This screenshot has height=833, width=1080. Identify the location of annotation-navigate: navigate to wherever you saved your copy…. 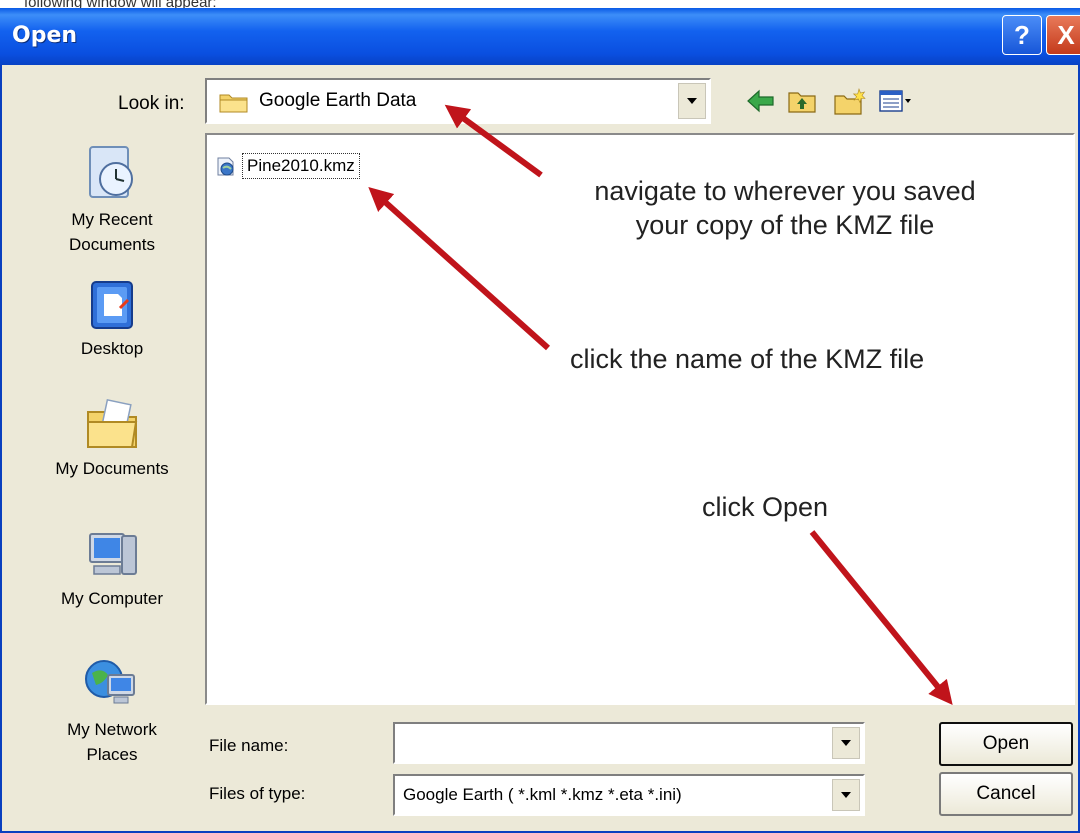
(785, 208).